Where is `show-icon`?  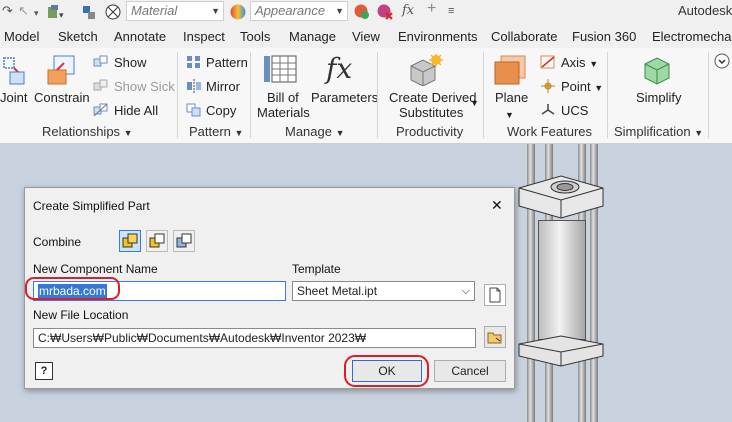 show-icon is located at coordinates (101, 63).